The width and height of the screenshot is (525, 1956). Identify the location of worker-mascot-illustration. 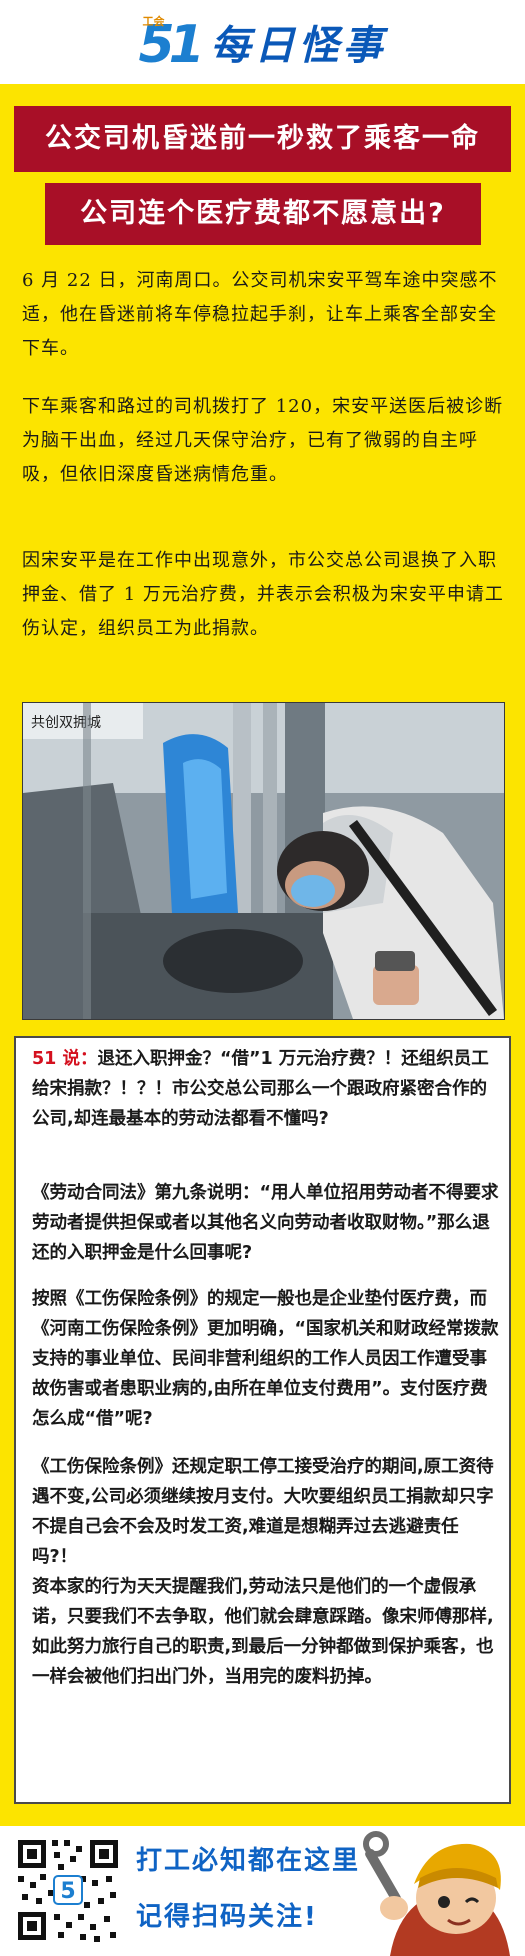
(436, 1893).